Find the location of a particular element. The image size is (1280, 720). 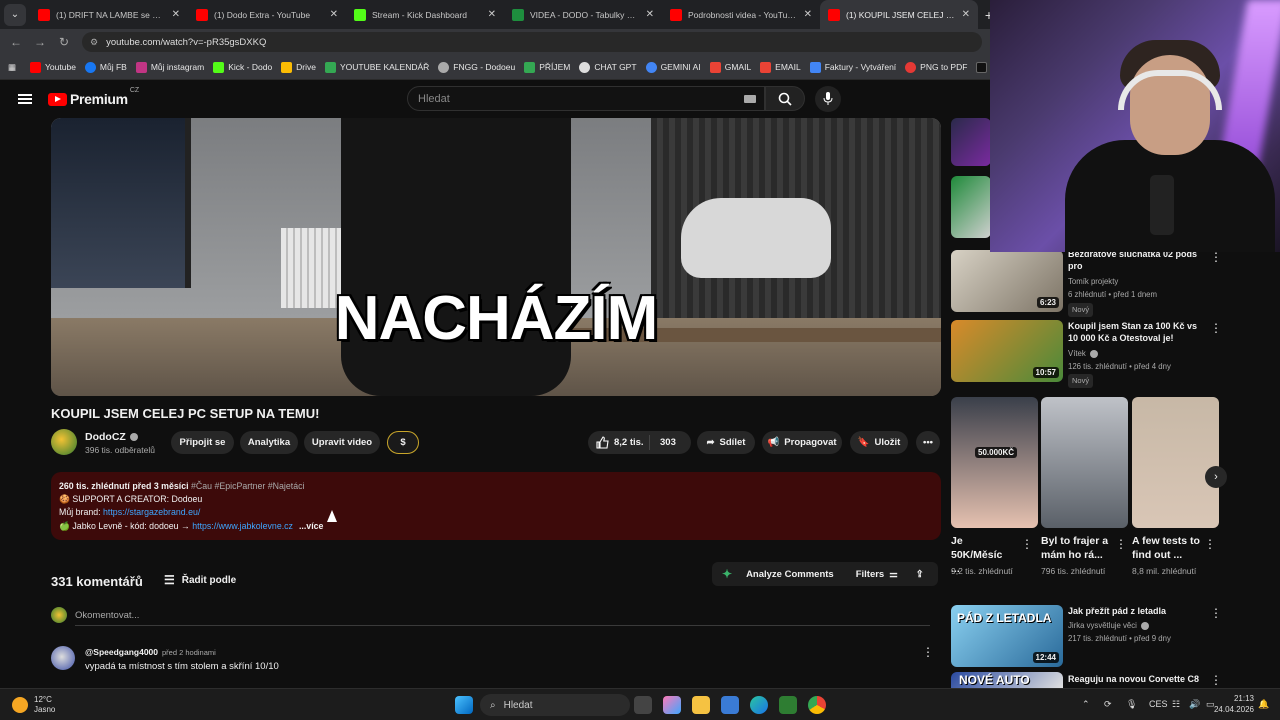

bookmark: Můj instagram is located at coordinates (169, 67).